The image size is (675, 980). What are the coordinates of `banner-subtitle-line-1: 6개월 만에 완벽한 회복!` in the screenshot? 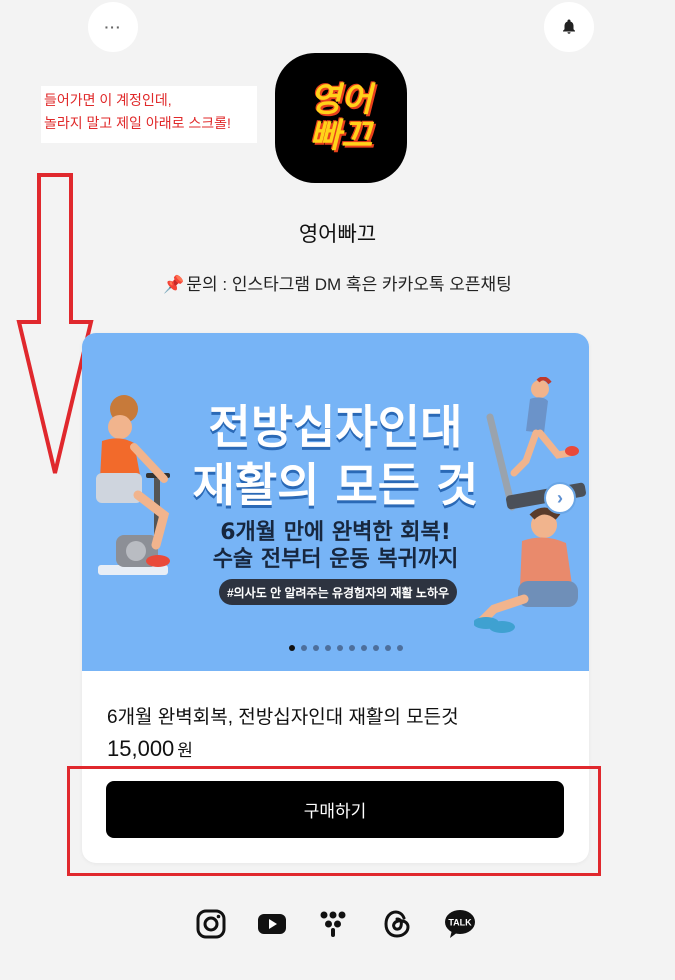 It's located at (335, 532).